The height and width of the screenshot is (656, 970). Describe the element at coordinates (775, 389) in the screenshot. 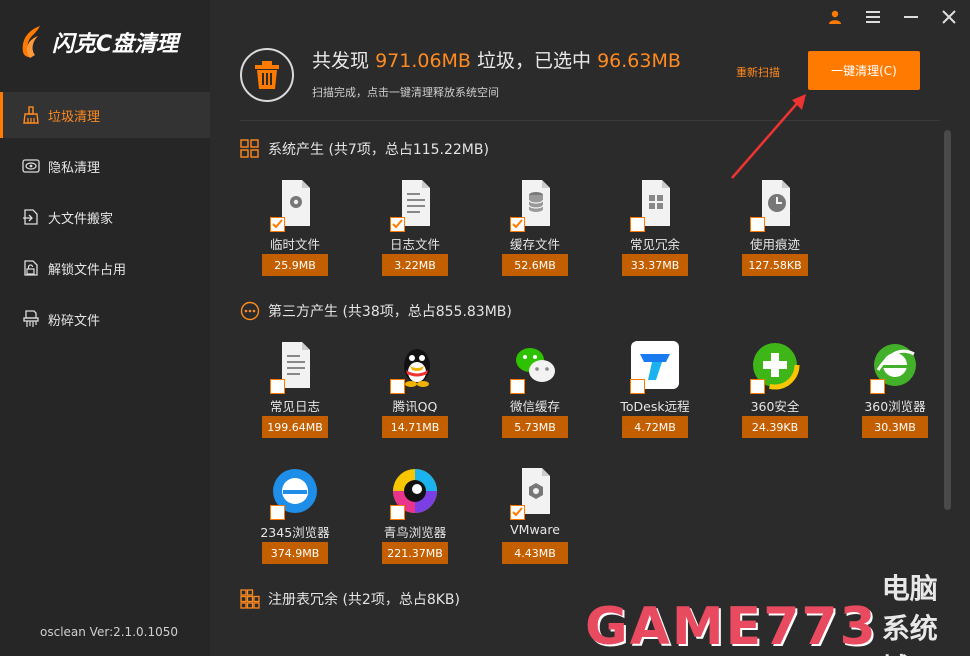

I see `junk-item-360-safe: 360安全 24.39KB` at that location.